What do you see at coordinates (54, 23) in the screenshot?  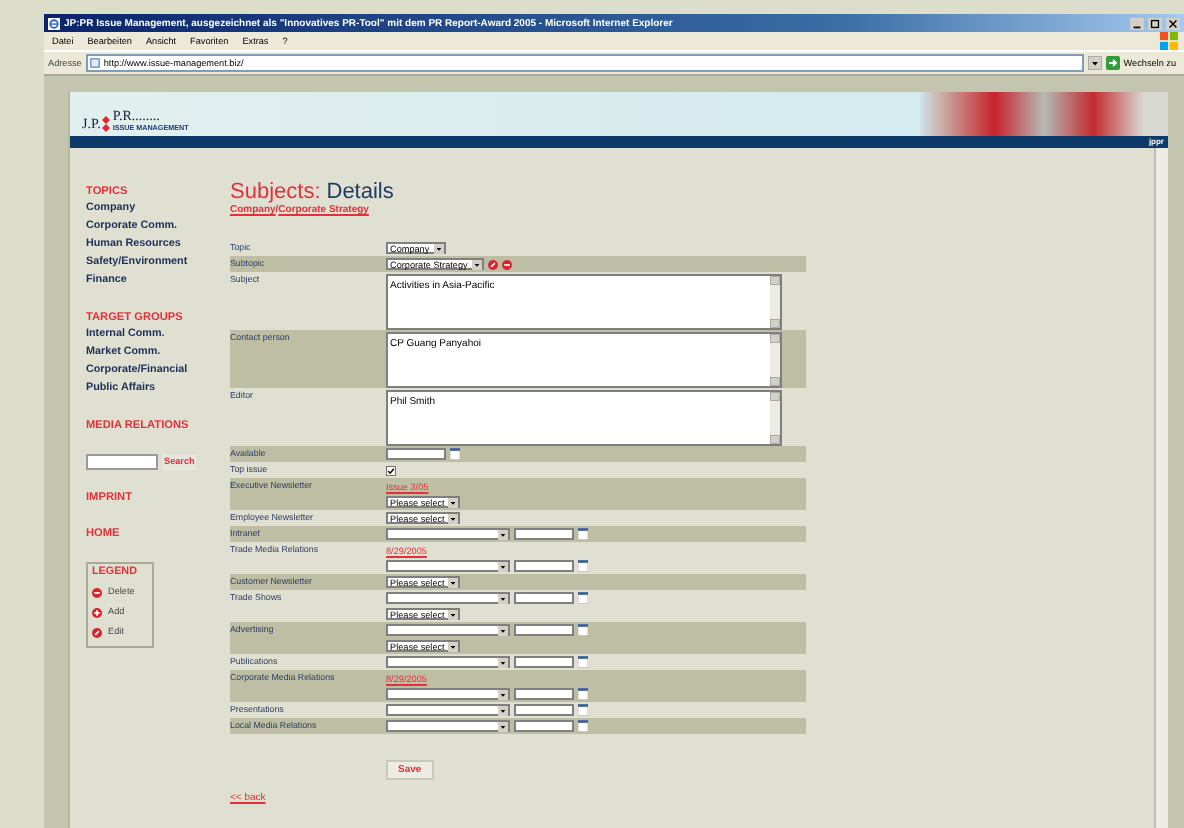 I see `browser-icon` at bounding box center [54, 23].